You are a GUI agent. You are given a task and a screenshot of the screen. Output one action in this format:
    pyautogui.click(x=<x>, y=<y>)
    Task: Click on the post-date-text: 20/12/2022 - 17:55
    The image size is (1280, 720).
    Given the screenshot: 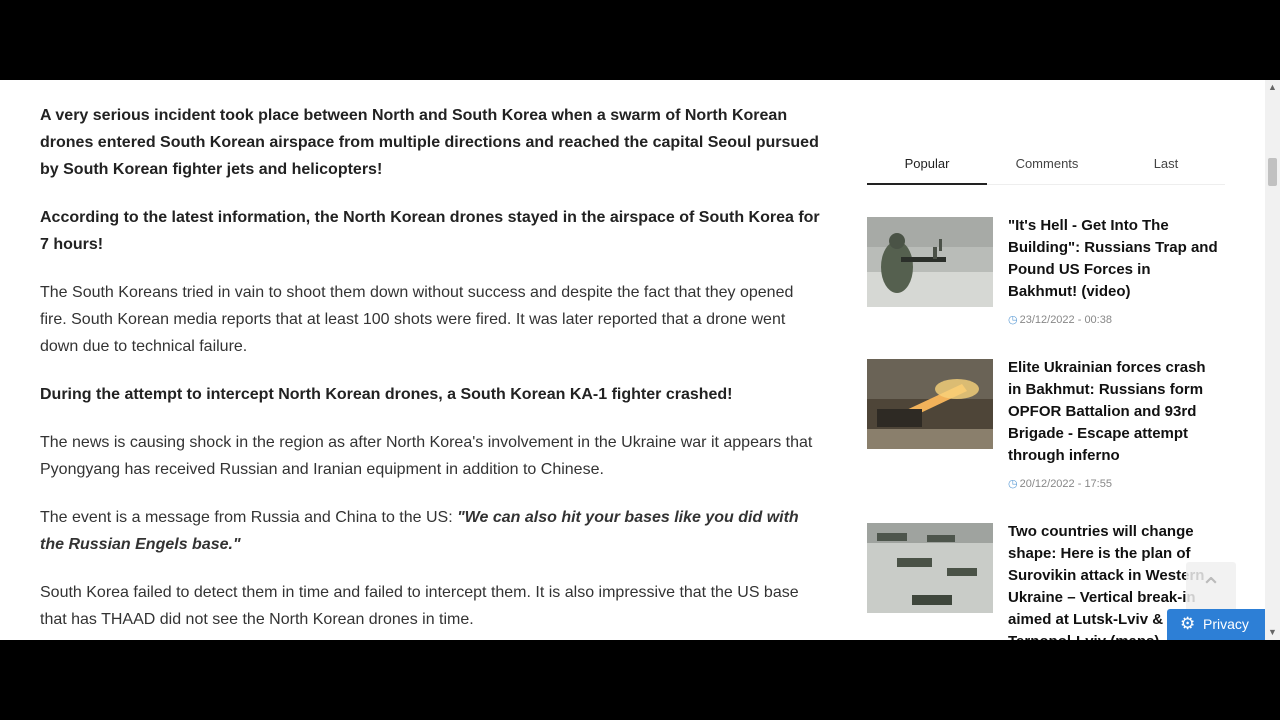 What is the action you would take?
    pyautogui.click(x=1065, y=484)
    